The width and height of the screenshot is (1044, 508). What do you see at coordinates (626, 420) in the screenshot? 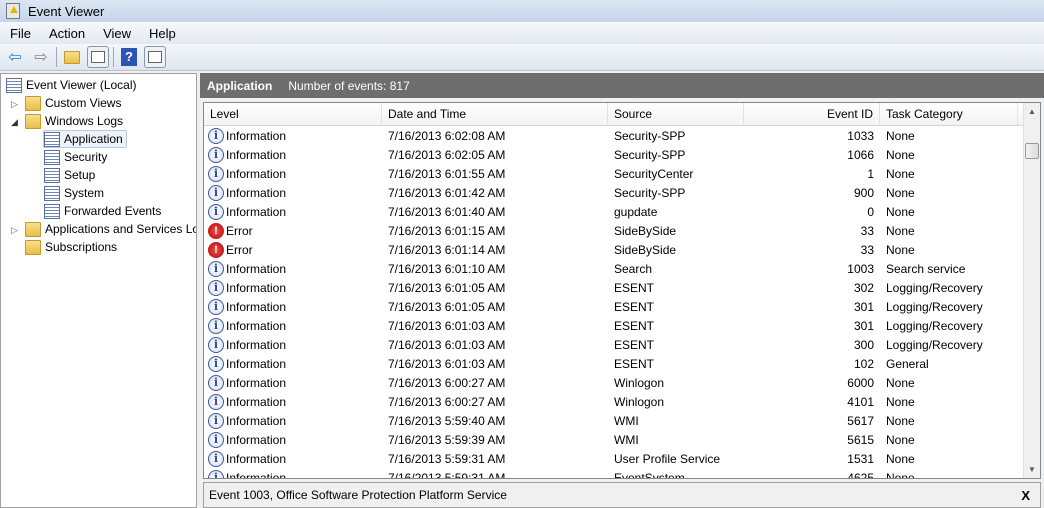
I see `cell-source: WMI` at bounding box center [626, 420].